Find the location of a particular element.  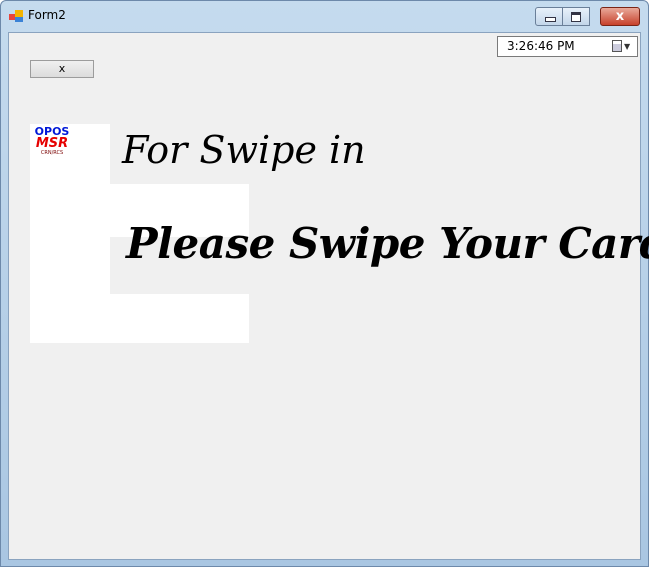

logo-msr-text: MSR is located at coordinates (52, 143).